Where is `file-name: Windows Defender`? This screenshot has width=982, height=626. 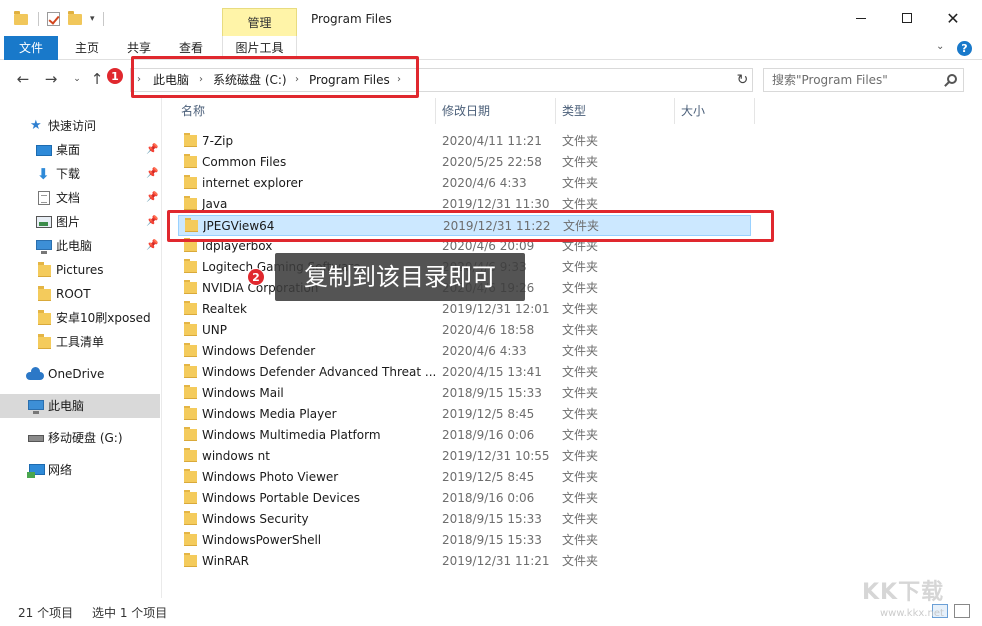
file-name: Windows Defender is located at coordinates (259, 351).